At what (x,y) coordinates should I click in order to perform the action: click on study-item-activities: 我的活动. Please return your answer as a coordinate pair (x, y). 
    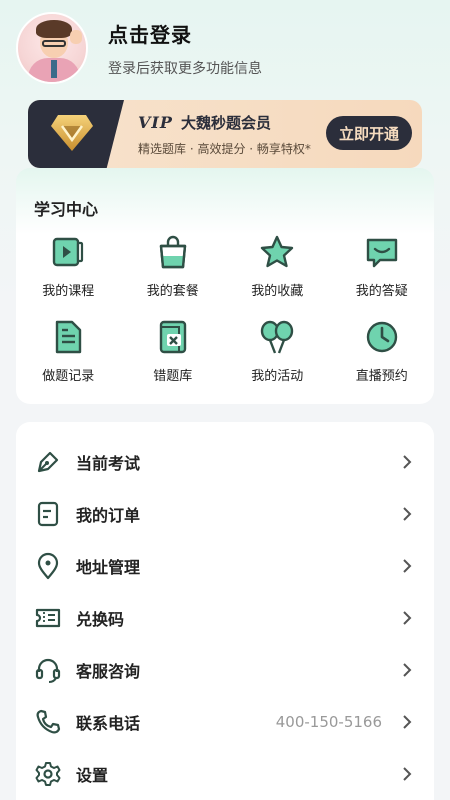
    Looking at the image, I should click on (277, 351).